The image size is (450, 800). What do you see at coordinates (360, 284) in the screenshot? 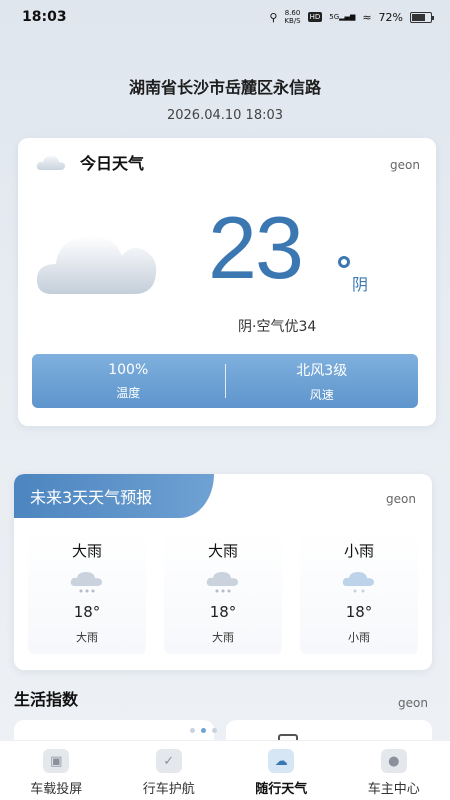
I see `condition: 阴` at bounding box center [360, 284].